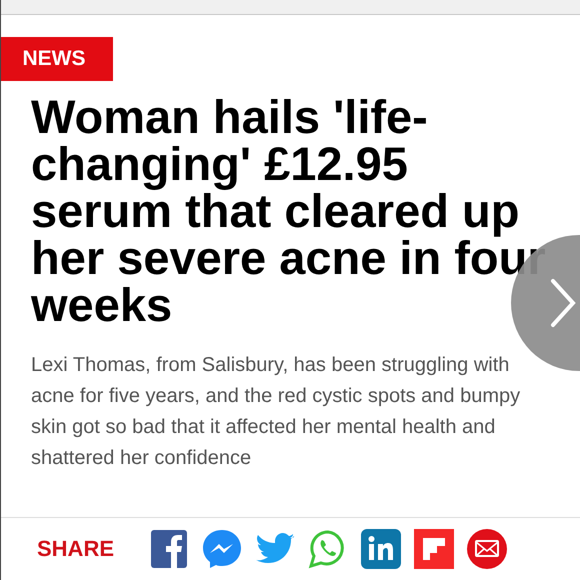 Image resolution: width=580 pixels, height=580 pixels. Describe the element at coordinates (563, 303) in the screenshot. I see `chevron-right-icon` at that location.